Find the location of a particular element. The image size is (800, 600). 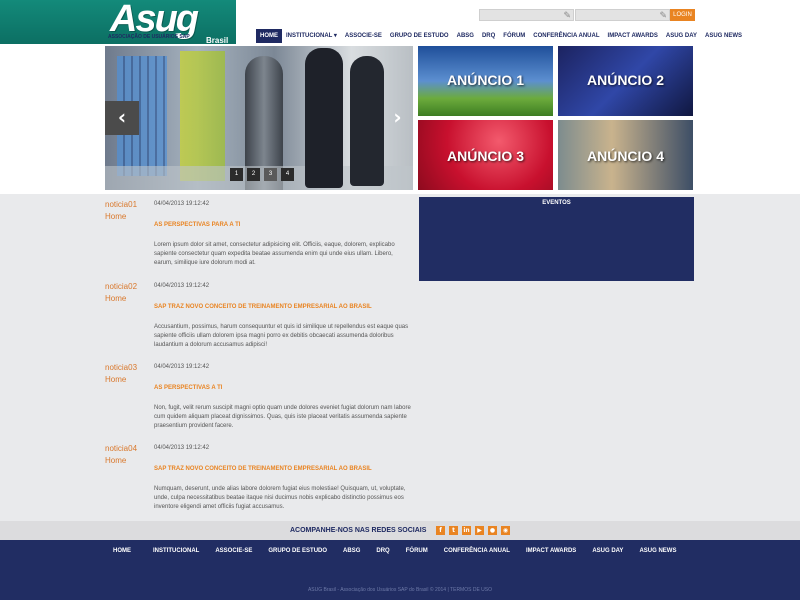

slider-pagination: 1 2 3 4 is located at coordinates (262, 174).